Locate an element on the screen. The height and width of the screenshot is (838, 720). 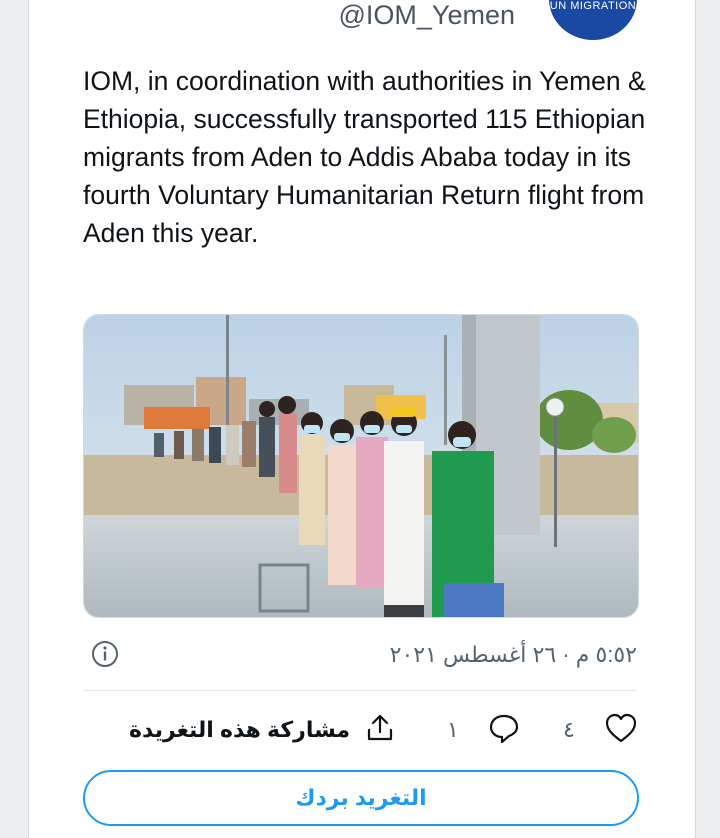
reply-count: ١ is located at coordinates (453, 729).